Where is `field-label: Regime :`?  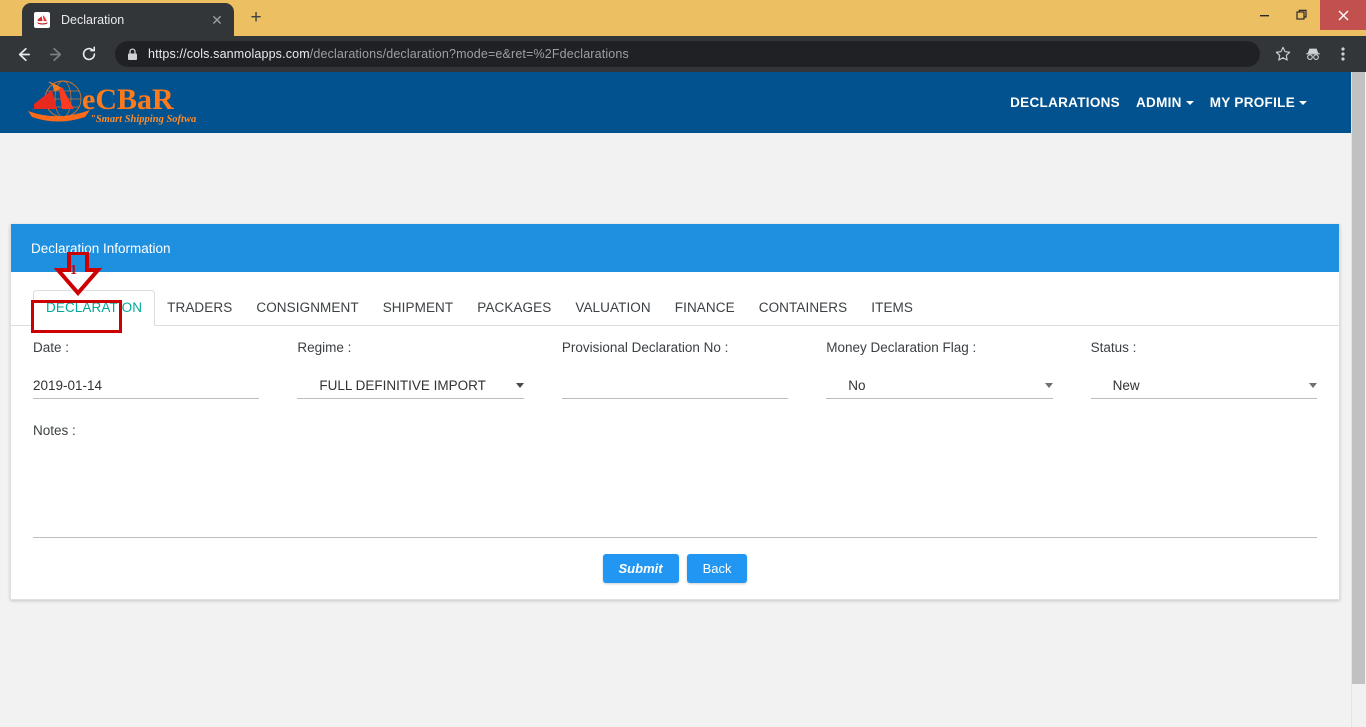 field-label: Regime : is located at coordinates (324, 347).